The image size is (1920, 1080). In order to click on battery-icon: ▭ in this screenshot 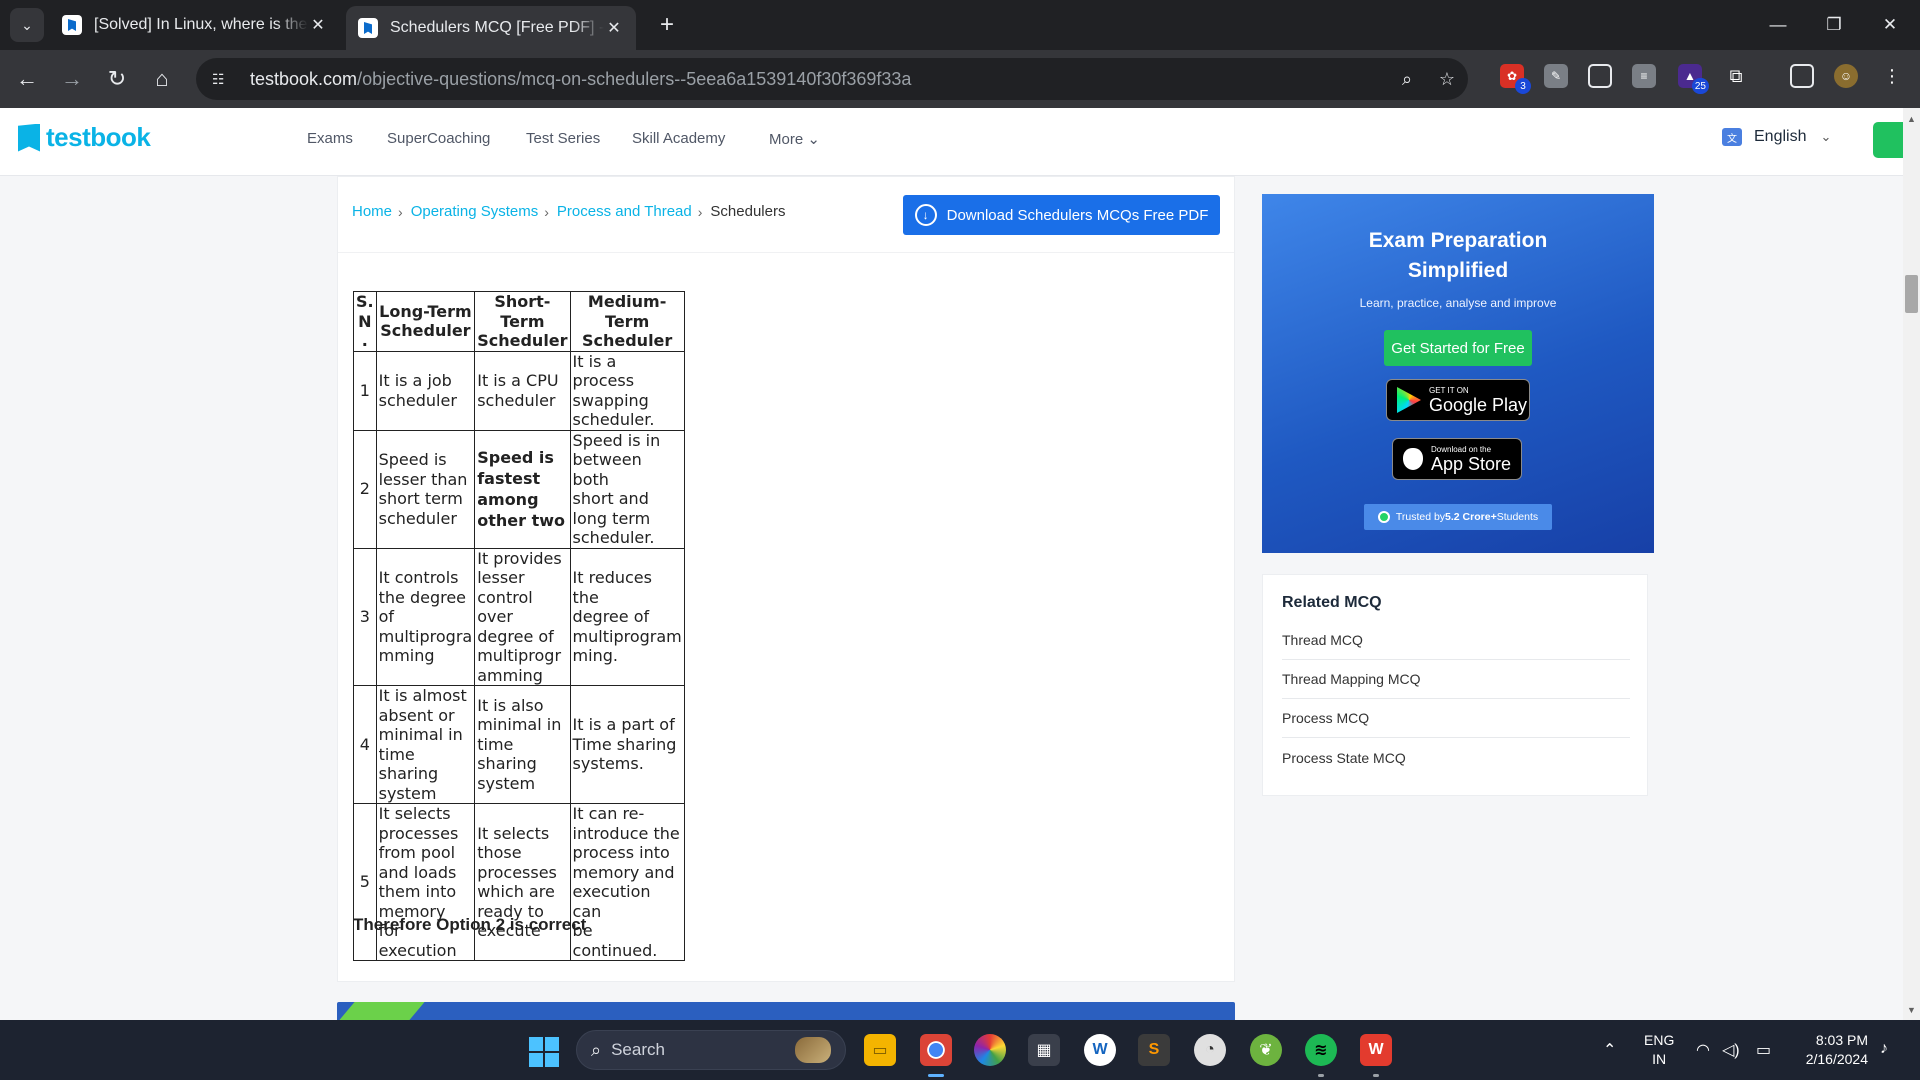, I will do `click(1763, 1050)`.